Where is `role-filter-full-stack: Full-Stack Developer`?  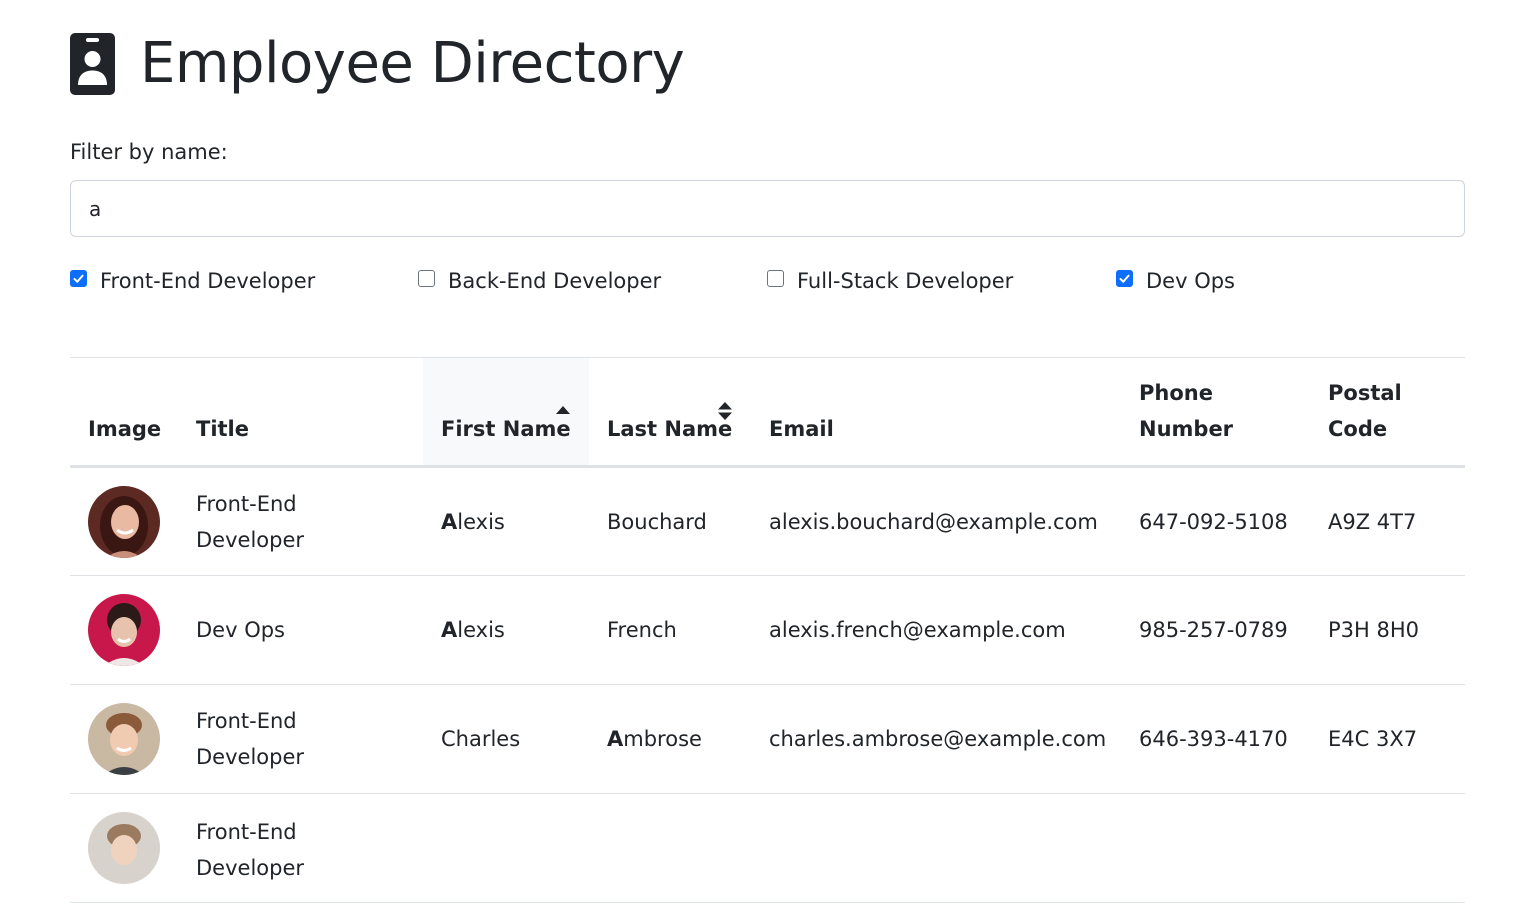 role-filter-full-stack: Full-Stack Developer is located at coordinates (890, 281).